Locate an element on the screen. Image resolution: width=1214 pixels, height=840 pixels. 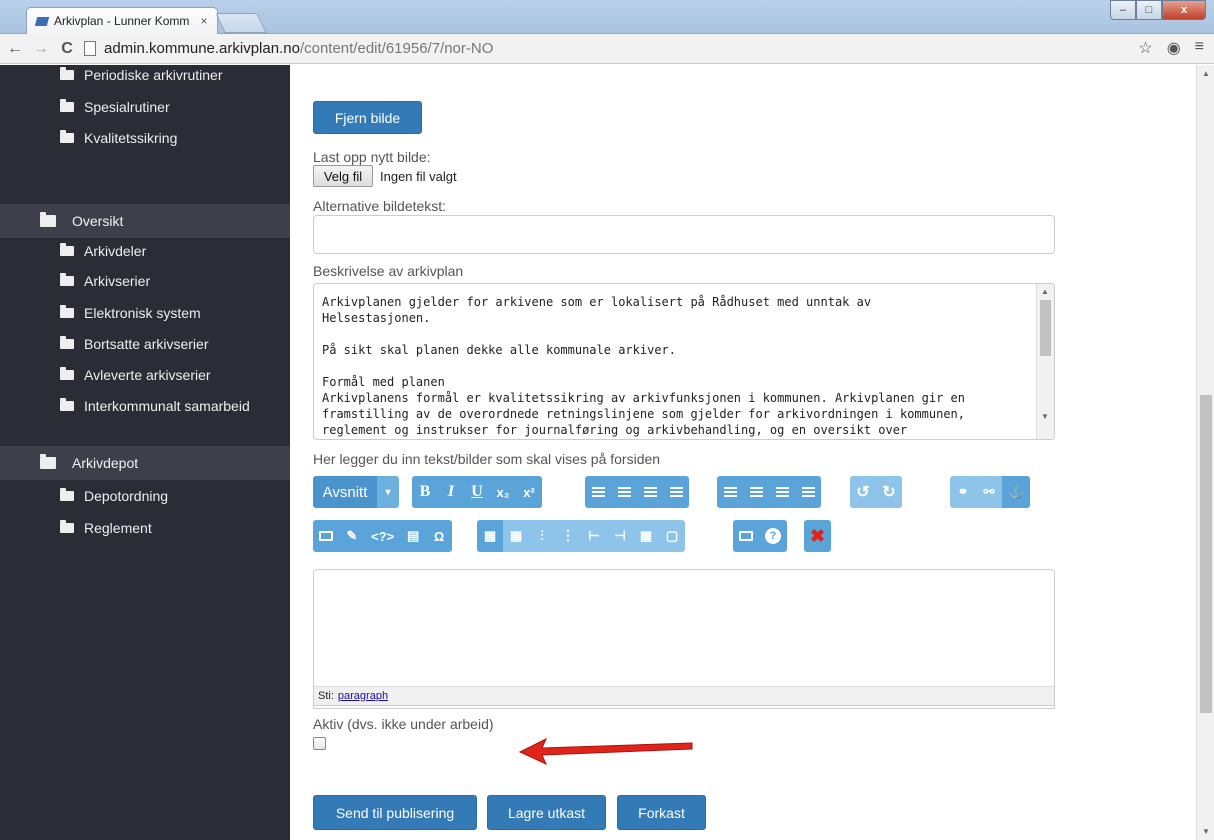
sidebar-item-kvalitetssikring: Kvalitetssikring is located at coordinates (118, 138).